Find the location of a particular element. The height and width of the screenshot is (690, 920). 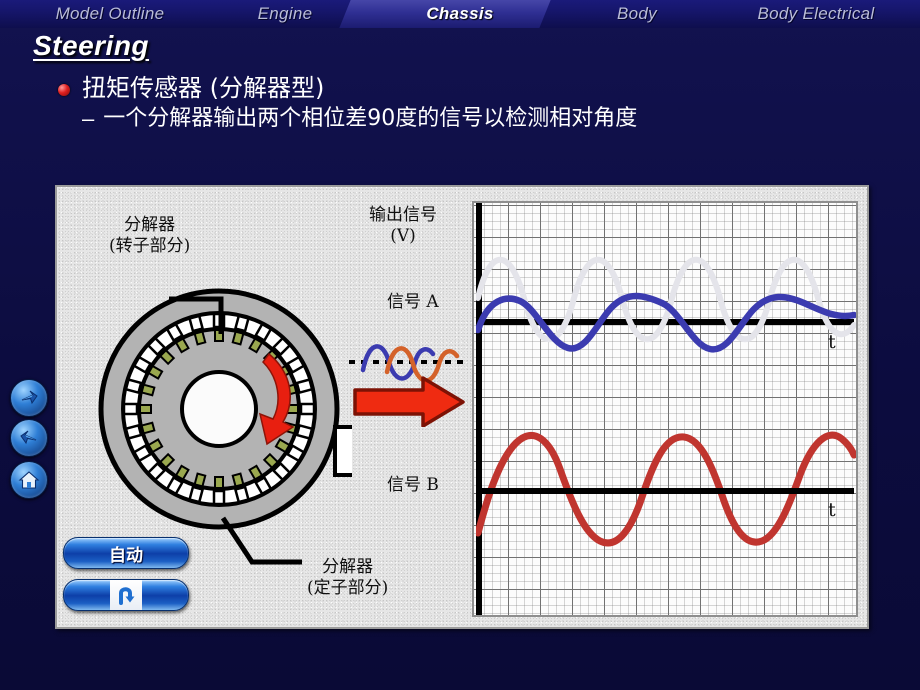

tab-chassis: Chassis is located at coordinates (460, 14).